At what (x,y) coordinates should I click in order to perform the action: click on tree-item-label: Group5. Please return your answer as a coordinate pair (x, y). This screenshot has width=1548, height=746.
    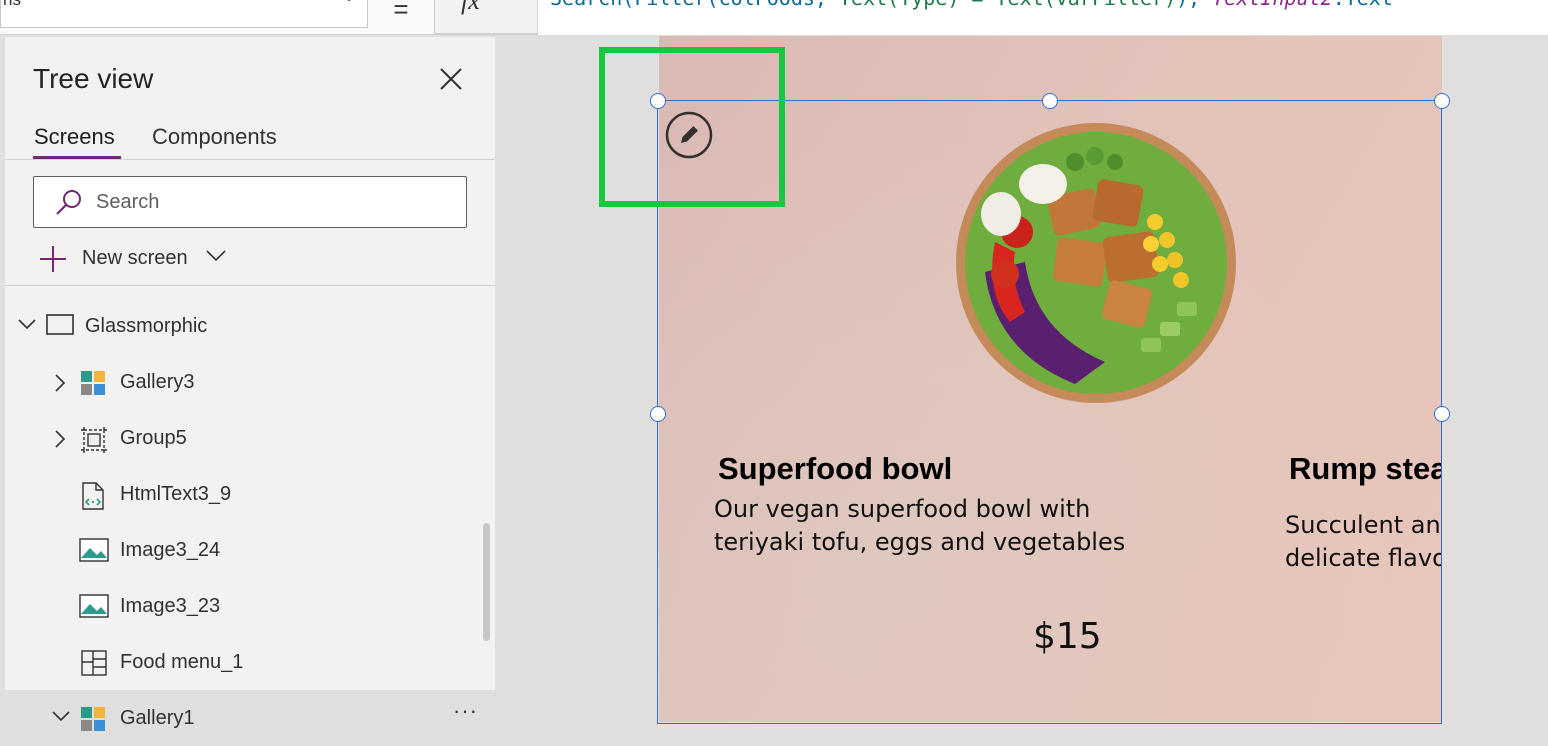
    Looking at the image, I should click on (153, 438).